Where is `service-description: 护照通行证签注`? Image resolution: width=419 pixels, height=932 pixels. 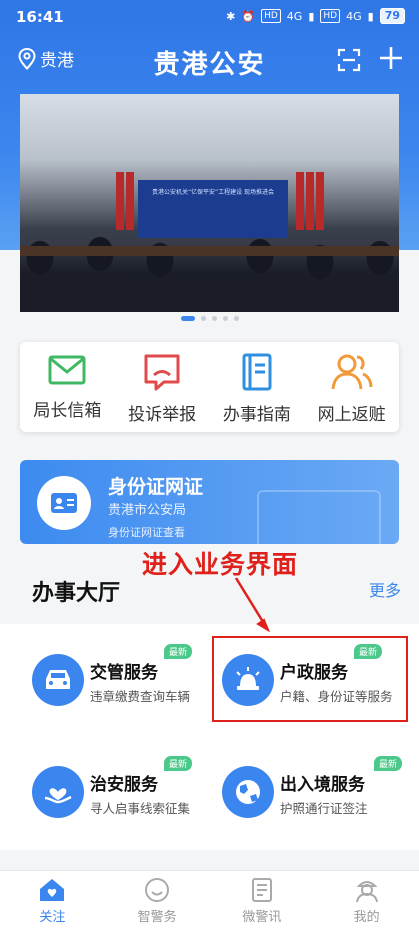 service-description: 护照通行证签注 is located at coordinates (324, 808).